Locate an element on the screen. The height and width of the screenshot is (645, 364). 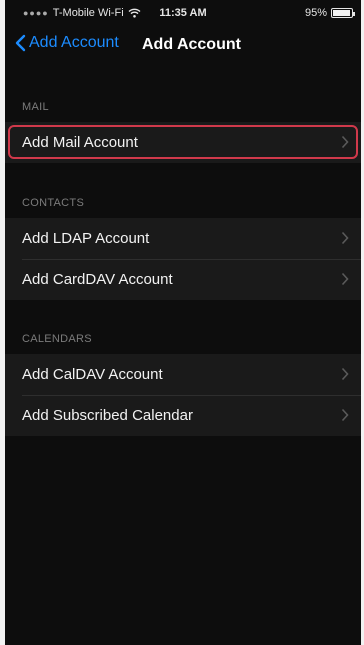
add-caldav-account-row: Add CalDAV Account is located at coordinates (183, 374).